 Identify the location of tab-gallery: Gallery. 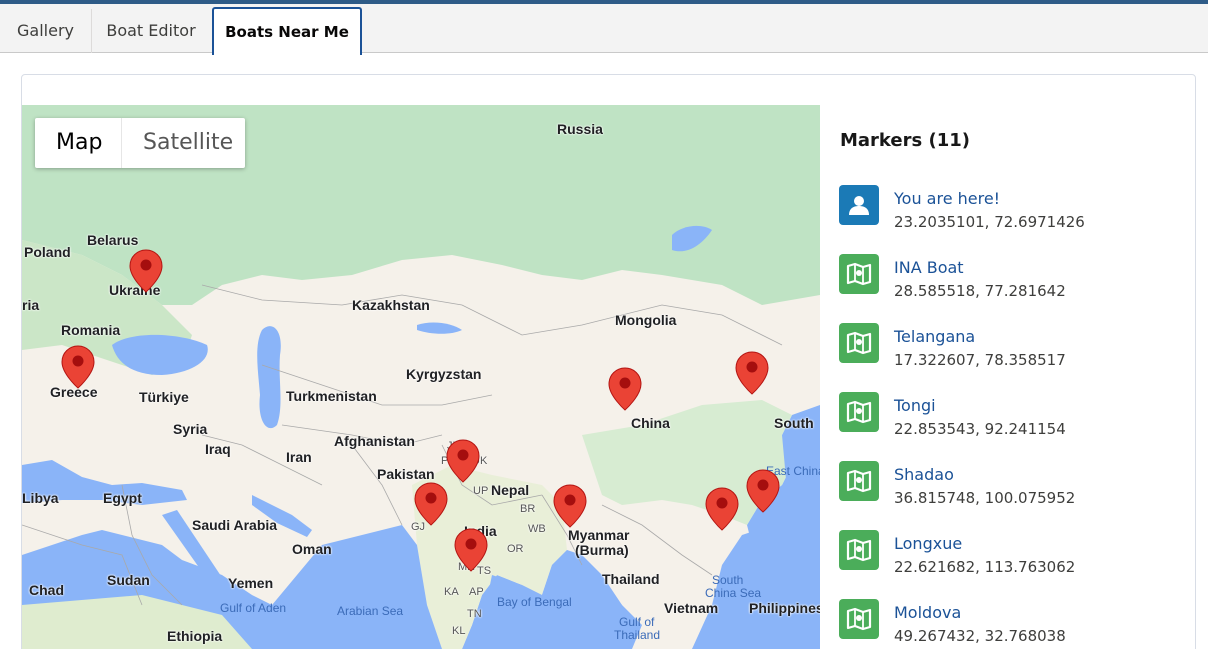
(46, 31).